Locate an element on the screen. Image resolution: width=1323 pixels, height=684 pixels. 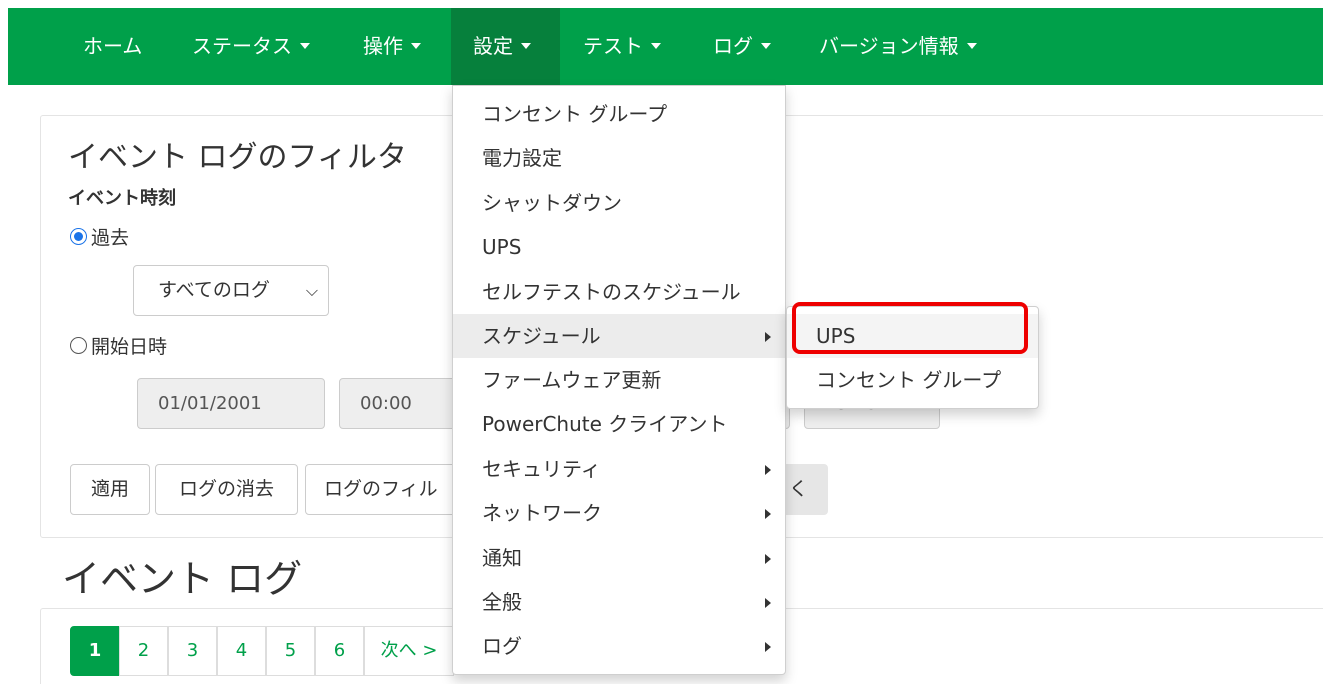
nav-home: ホーム is located at coordinates (112, 46).